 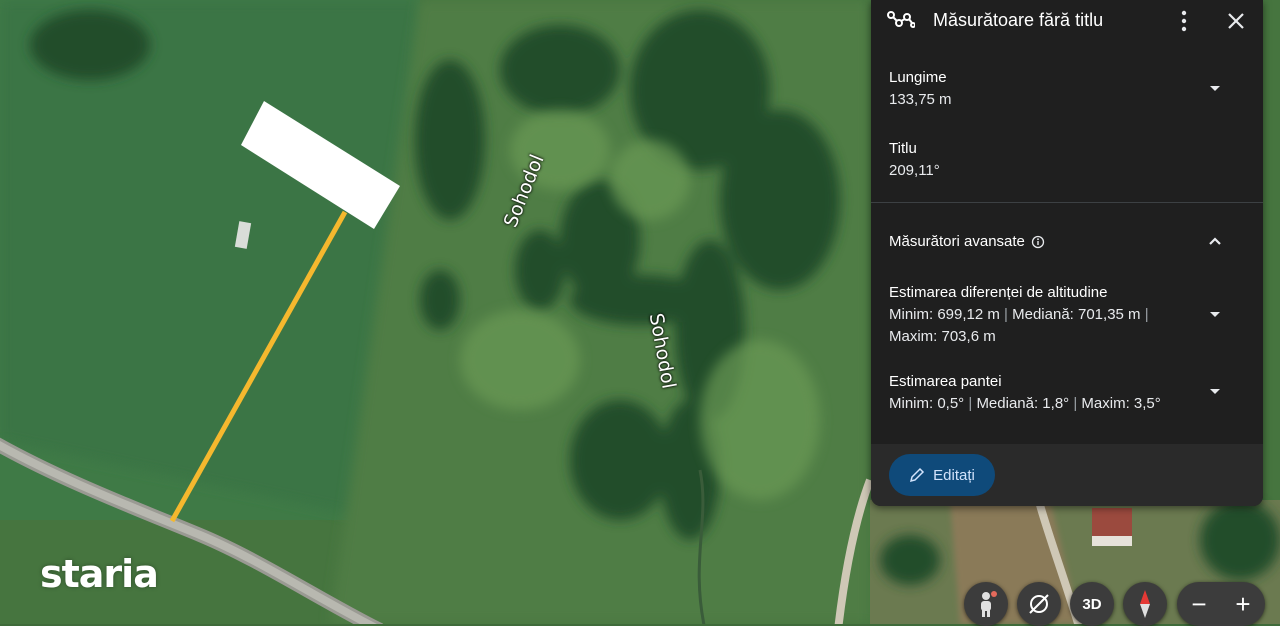 I want to click on heading-label: Titlu, so click(x=903, y=148).